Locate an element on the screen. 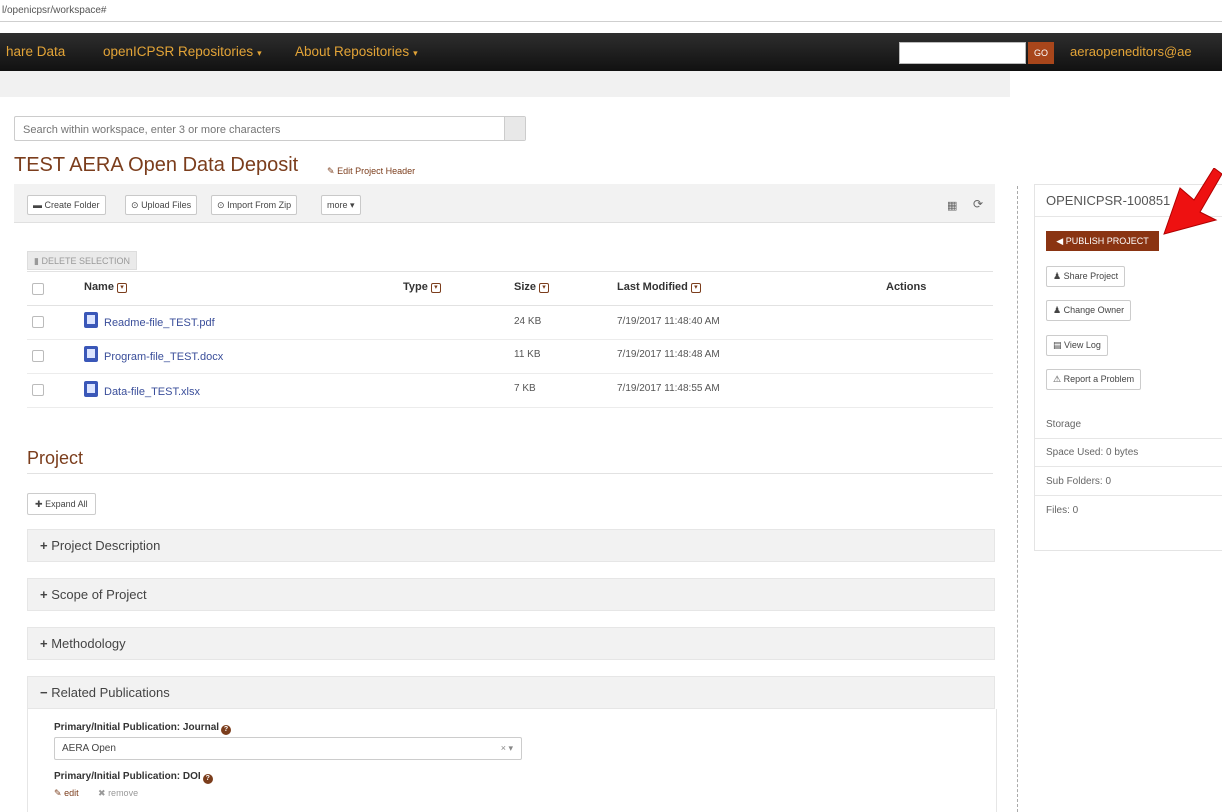 The height and width of the screenshot is (812, 1222). accordion-methodology: + Methodology is located at coordinates (511, 643).